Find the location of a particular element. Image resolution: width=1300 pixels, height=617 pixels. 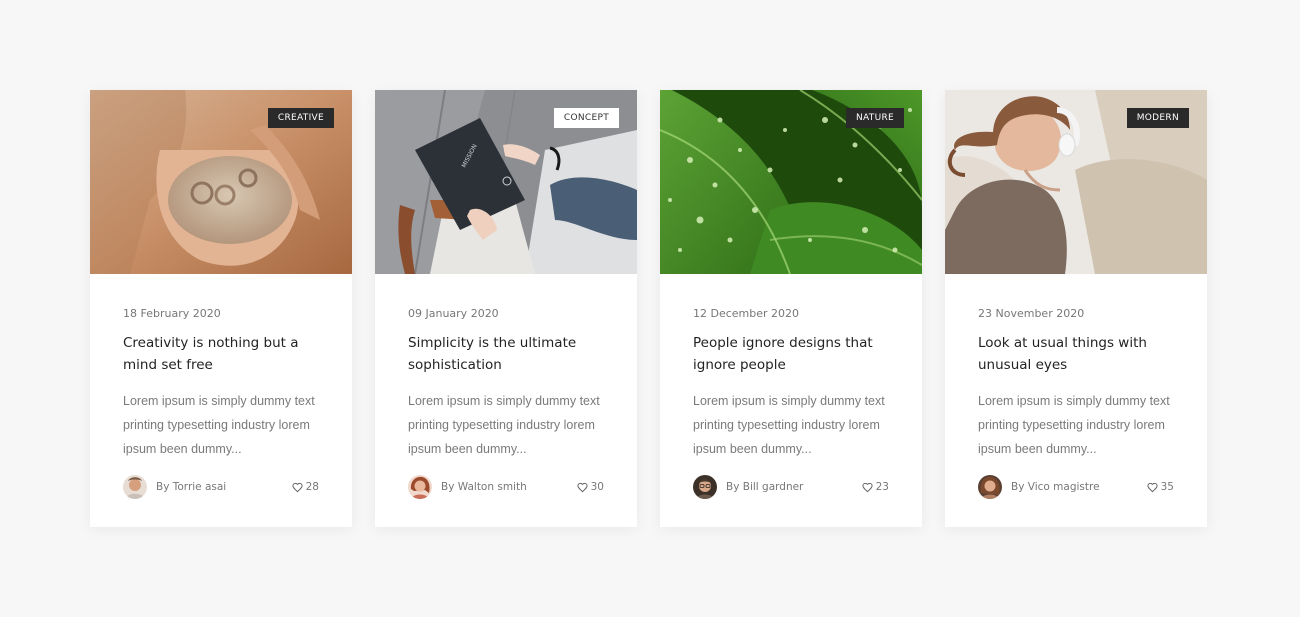

like-button: 23 is located at coordinates (875, 487).